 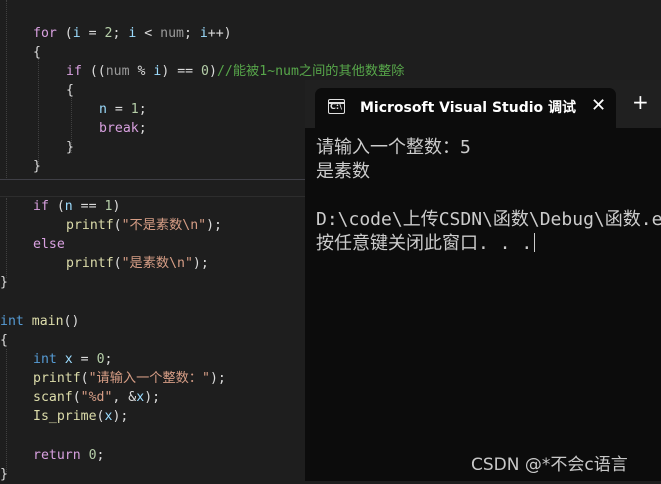 What do you see at coordinates (640, 102) in the screenshot?
I see `new-tab-button: +` at bounding box center [640, 102].